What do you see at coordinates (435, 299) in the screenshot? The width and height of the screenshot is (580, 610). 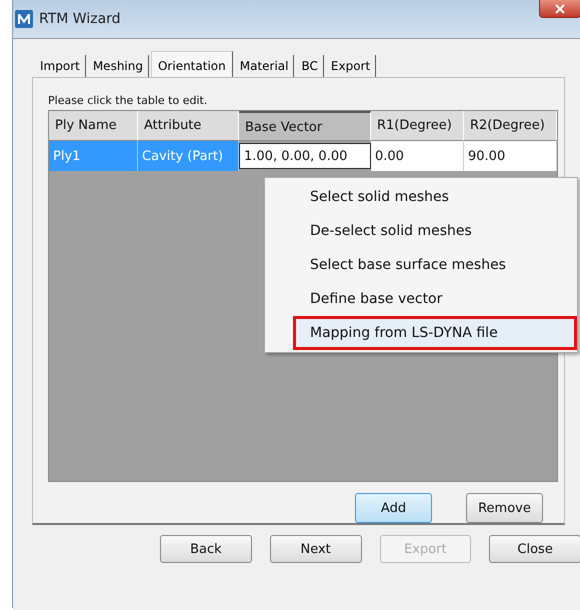 I see `menu-item: Define base vector` at bounding box center [435, 299].